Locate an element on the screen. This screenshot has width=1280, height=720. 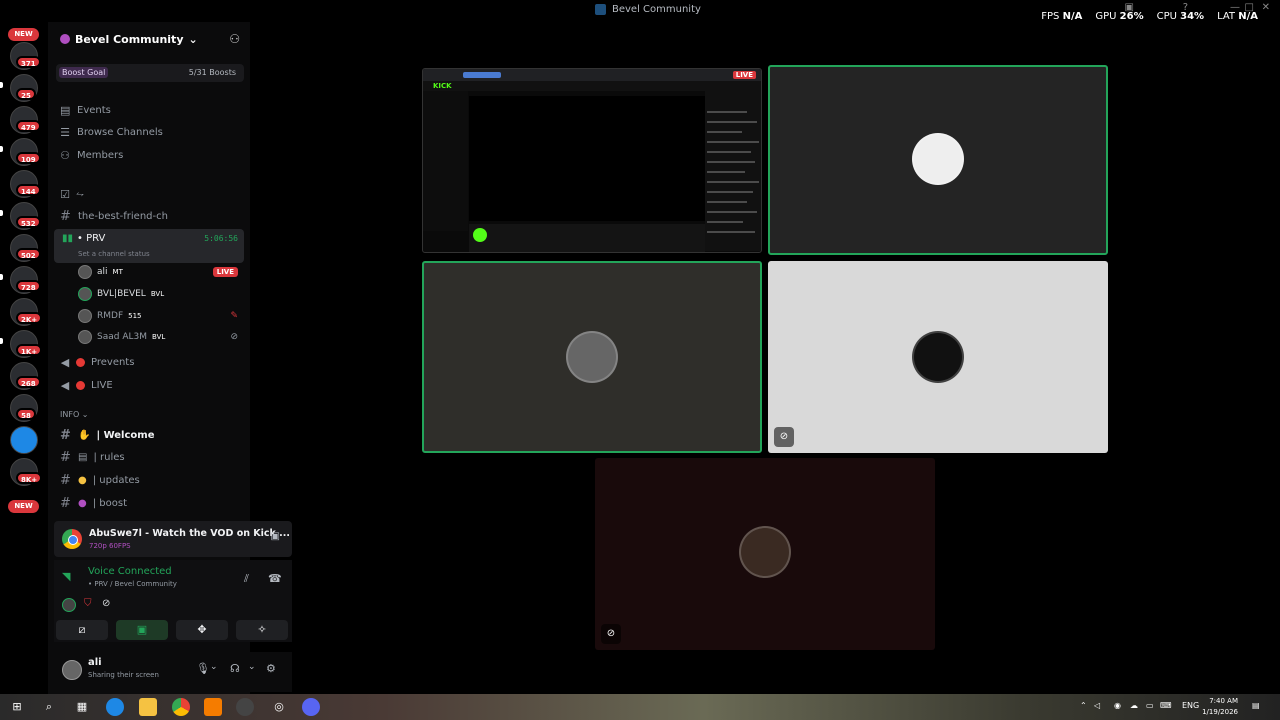
server-header: Bevel Community ⌄ is located at coordinates (149, 39).